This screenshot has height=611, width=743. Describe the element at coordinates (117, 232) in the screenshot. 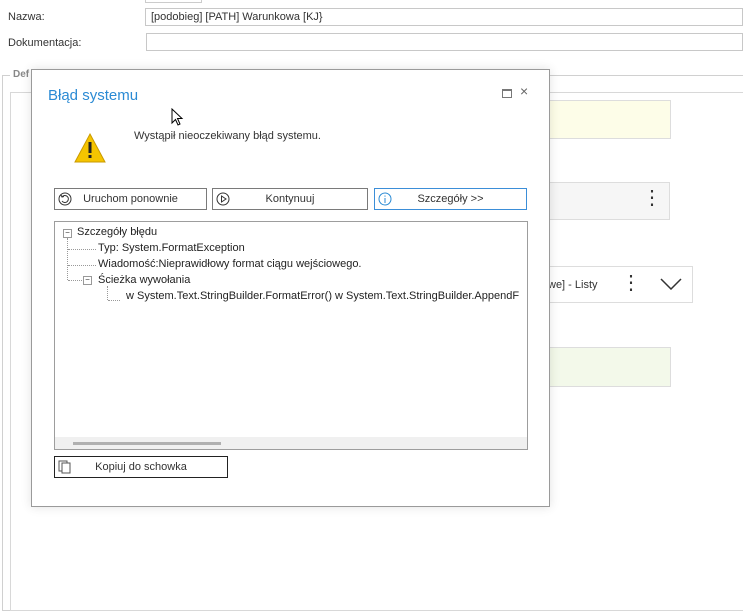

I see `tree-root: Szczegóły błędu` at that location.